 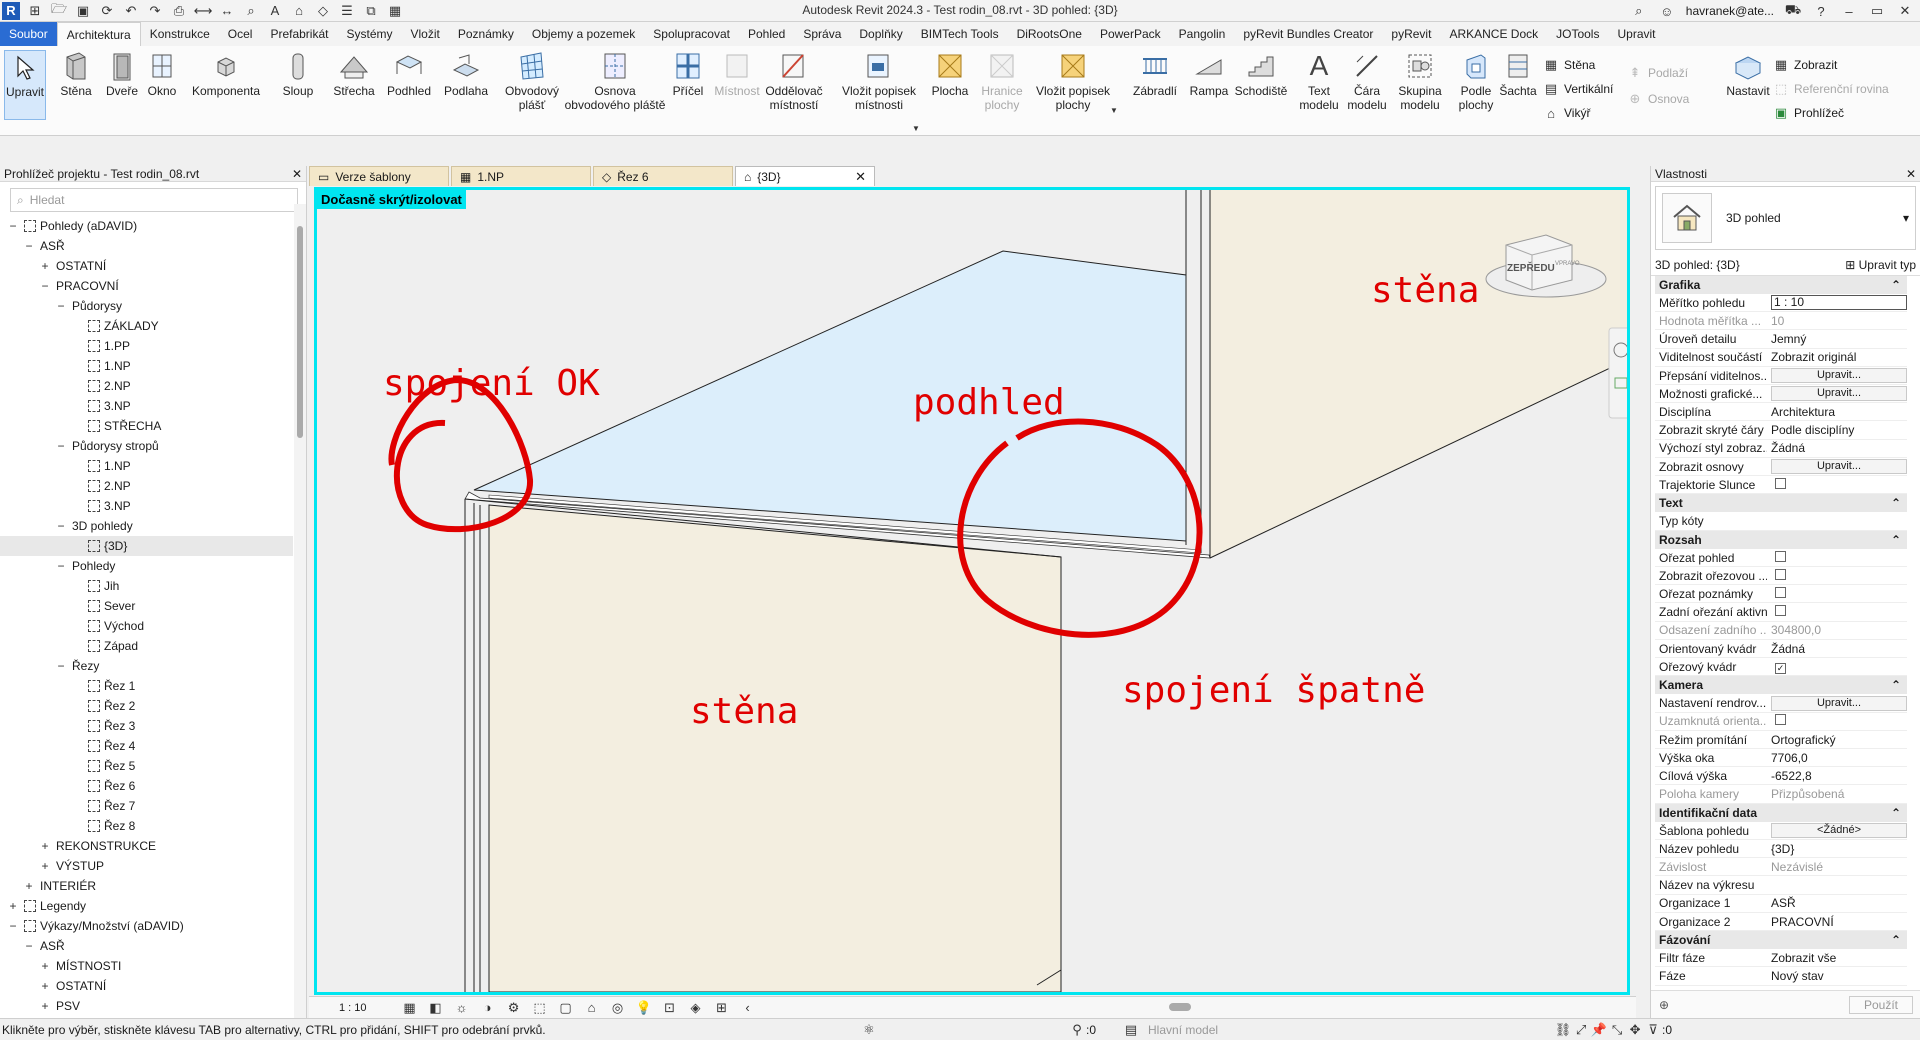 I want to click on sync-icon: ⟳, so click(x=107, y=11).